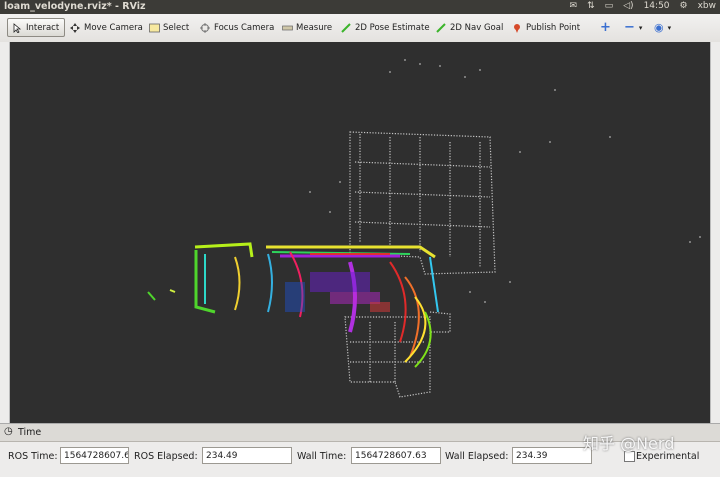 Image resolution: width=720 pixels, height=477 pixels. Describe the element at coordinates (643, 6) in the screenshot. I see `system-tray: ✉ ⇅ ▭ ◁) 14:50 ⚙ xbw` at that location.